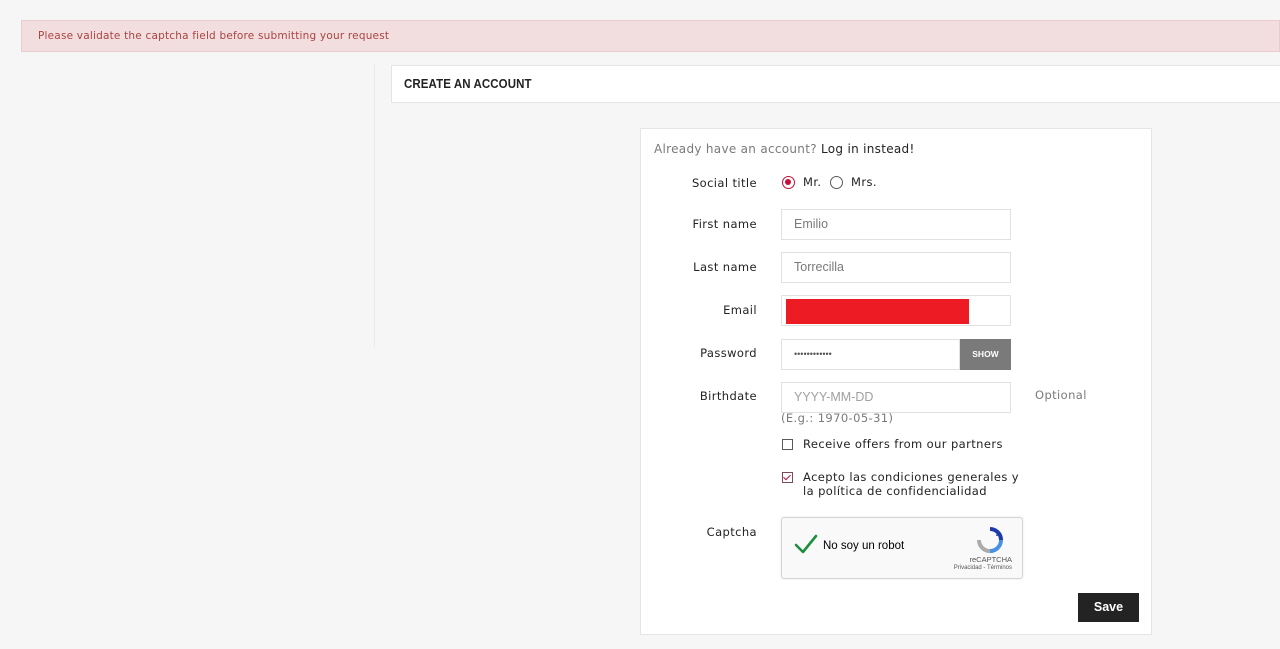  What do you see at coordinates (724, 224) in the screenshot?
I see `first-name-label: First name` at bounding box center [724, 224].